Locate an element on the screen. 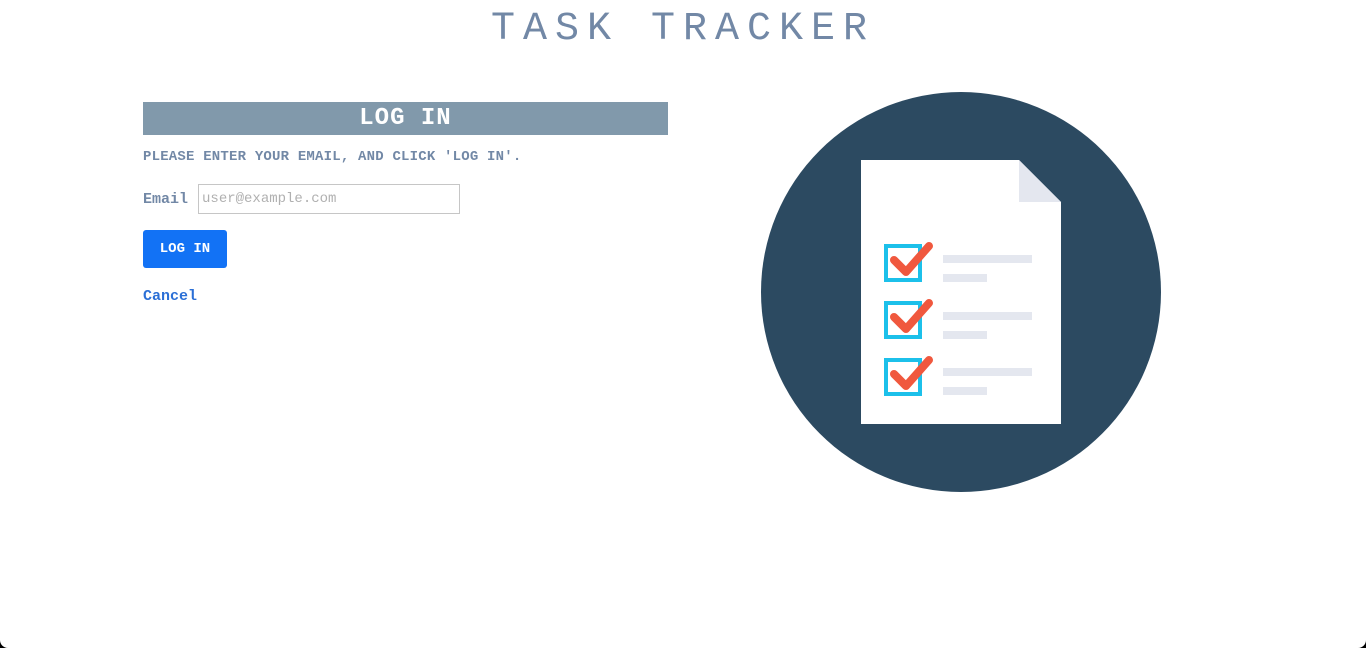 The image size is (1366, 648). login-header: LOG IN is located at coordinates (405, 118).